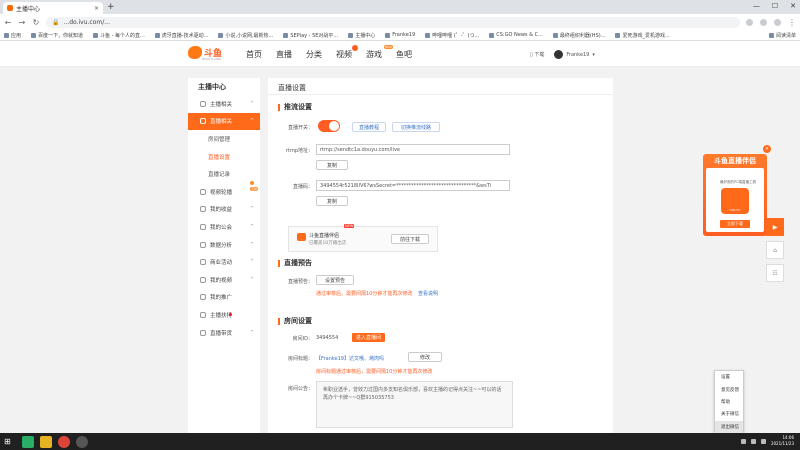  I want to click on copy-rtmp-button: 复制, so click(332, 165).